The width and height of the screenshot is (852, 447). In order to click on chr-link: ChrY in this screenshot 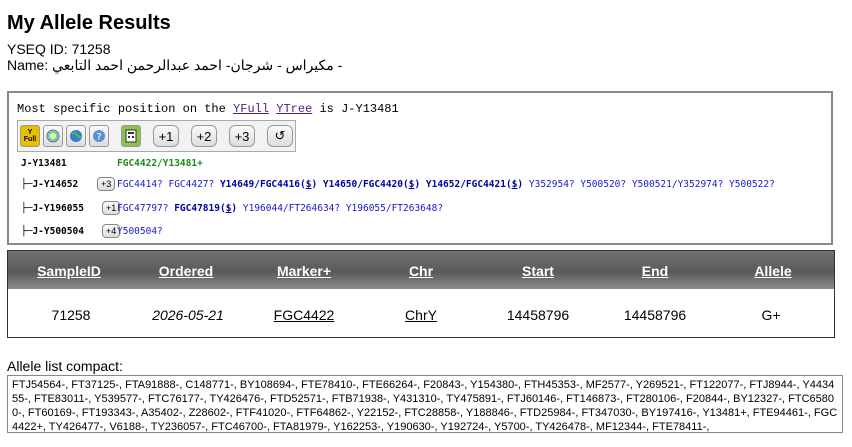, I will do `click(421, 315)`.